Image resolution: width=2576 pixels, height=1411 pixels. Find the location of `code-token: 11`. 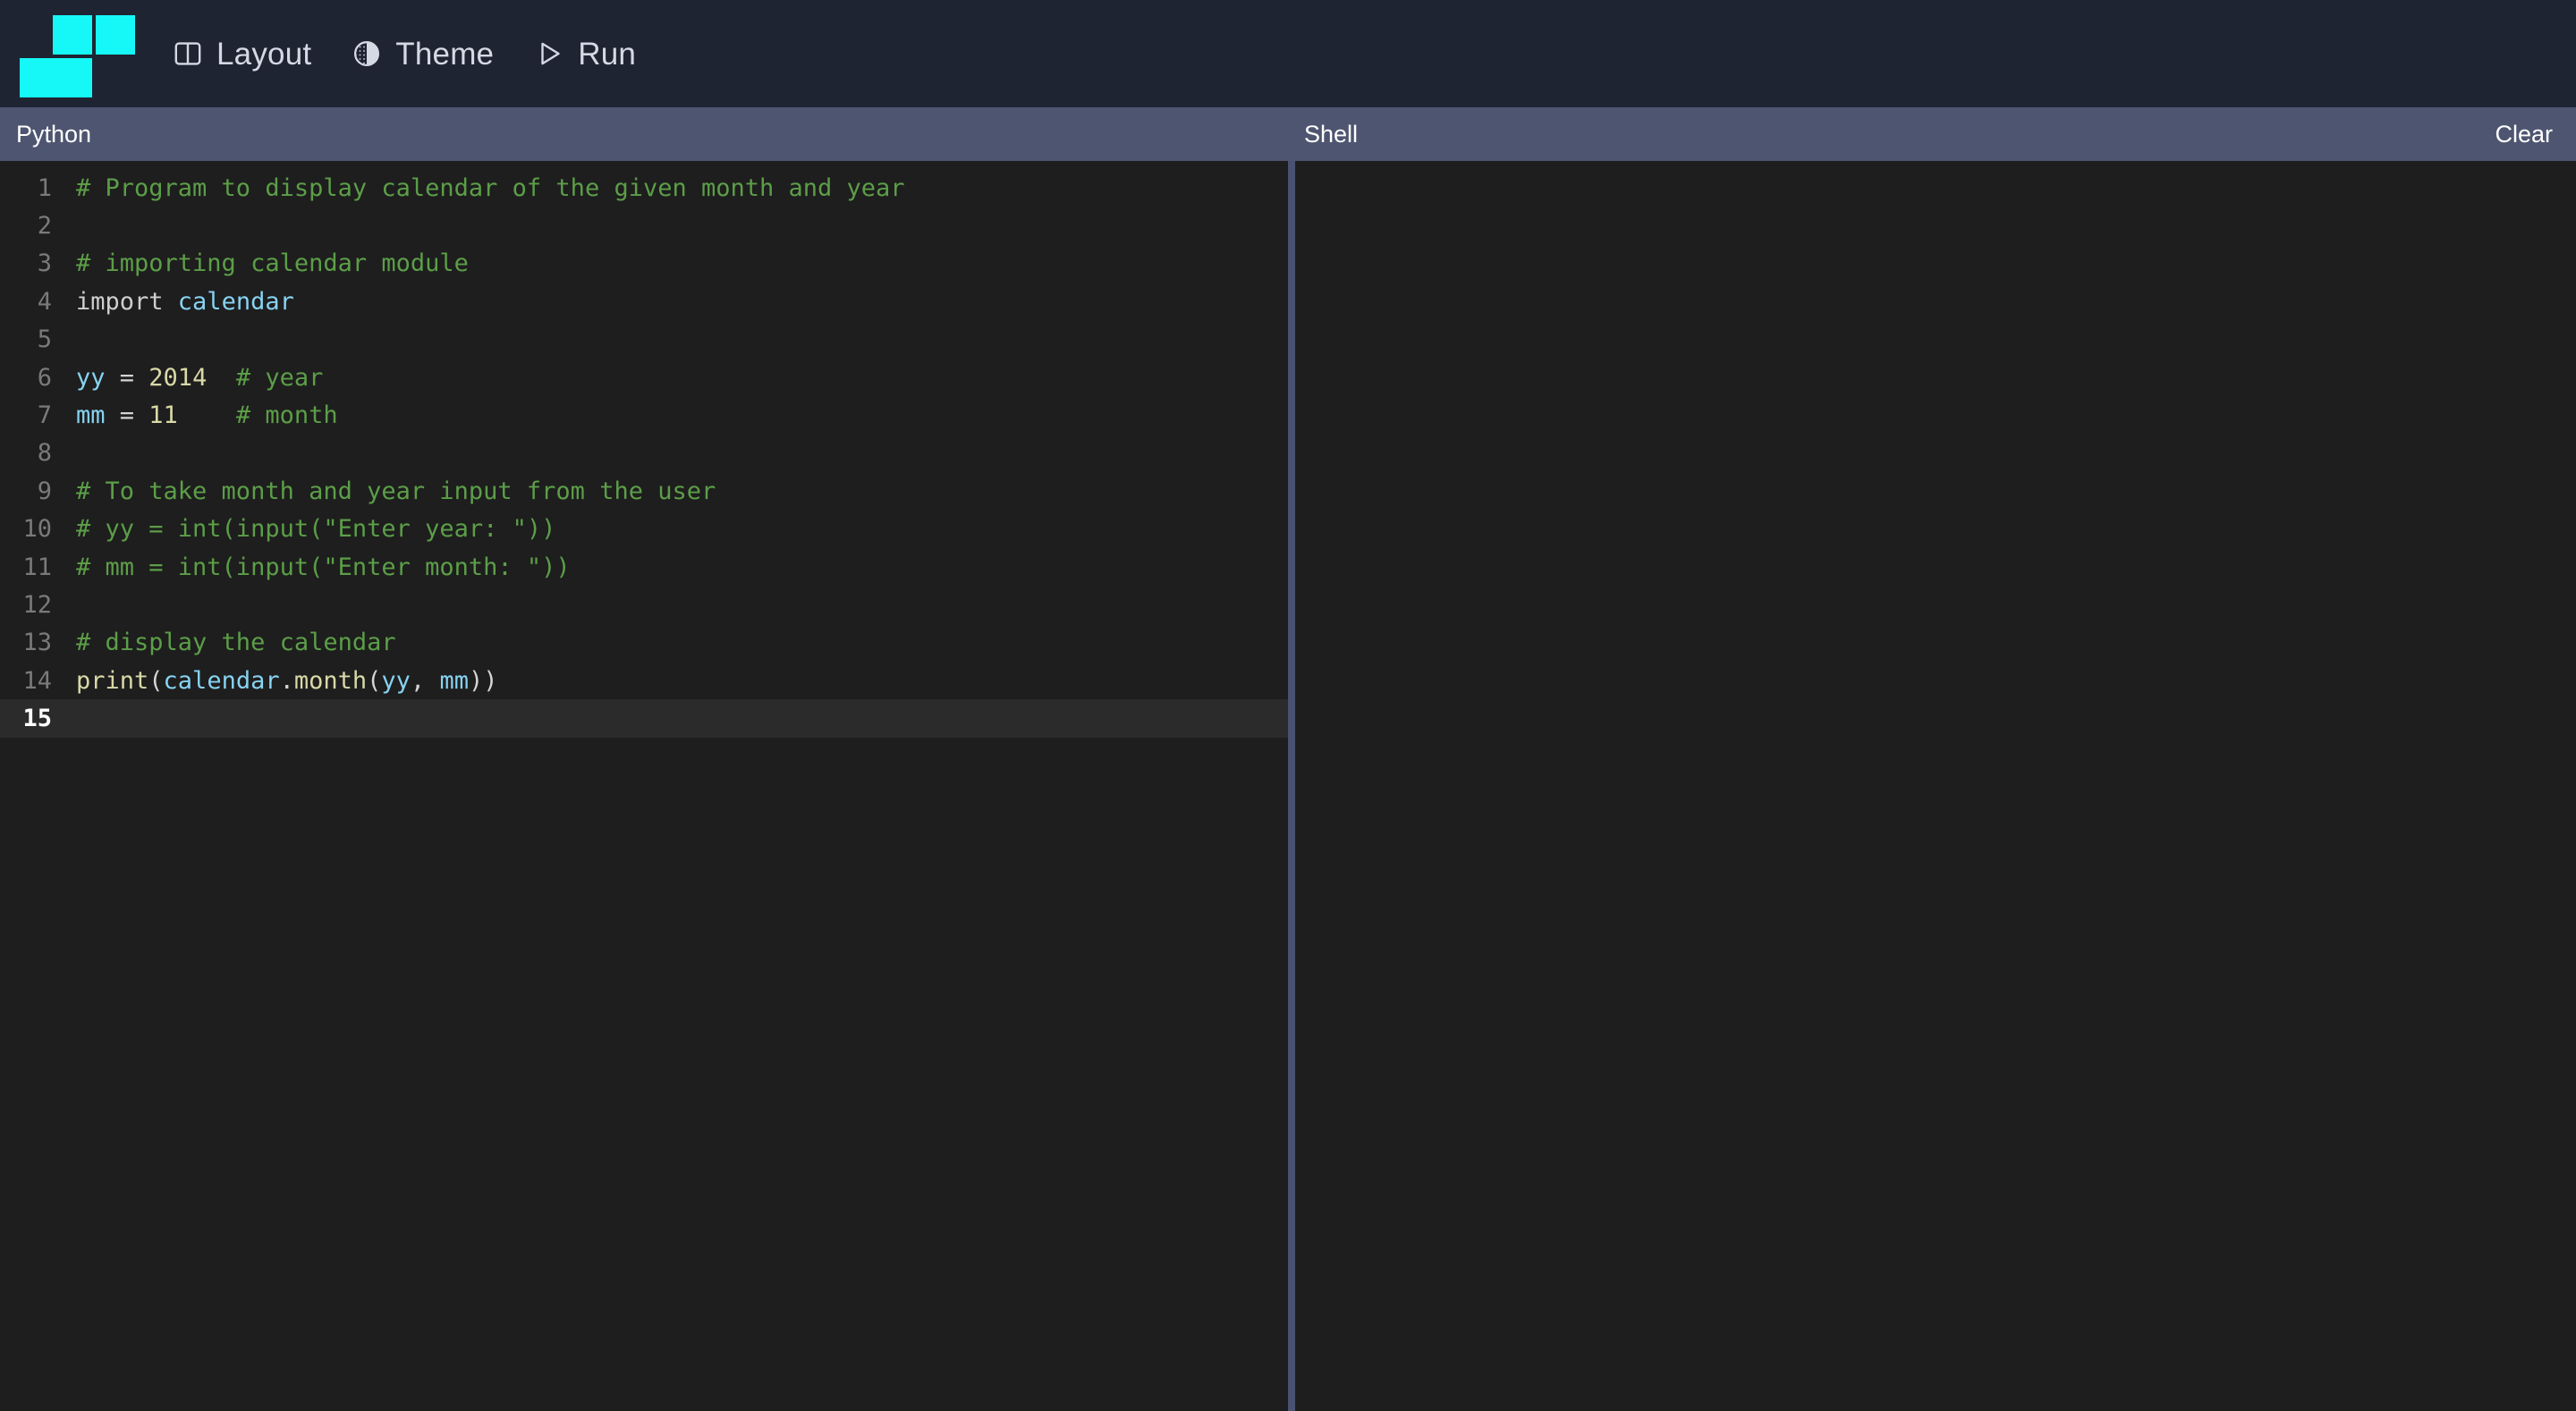

code-token: 11 is located at coordinates (163, 415).